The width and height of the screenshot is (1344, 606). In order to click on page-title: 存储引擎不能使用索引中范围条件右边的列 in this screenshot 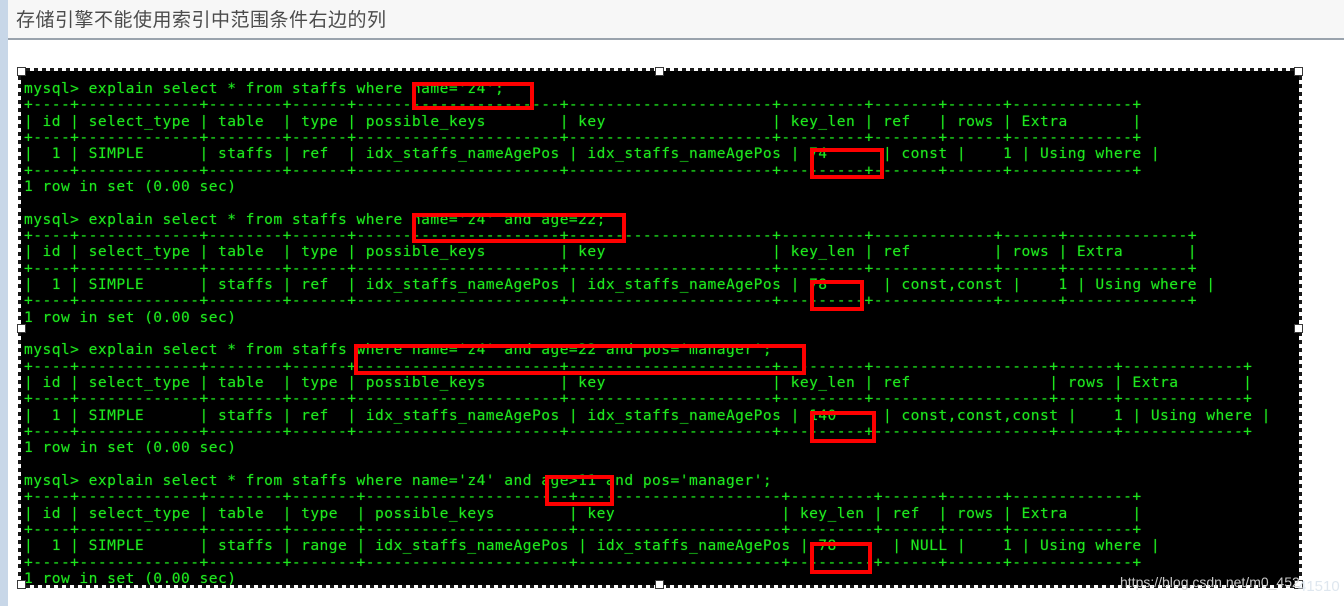, I will do `click(201, 20)`.